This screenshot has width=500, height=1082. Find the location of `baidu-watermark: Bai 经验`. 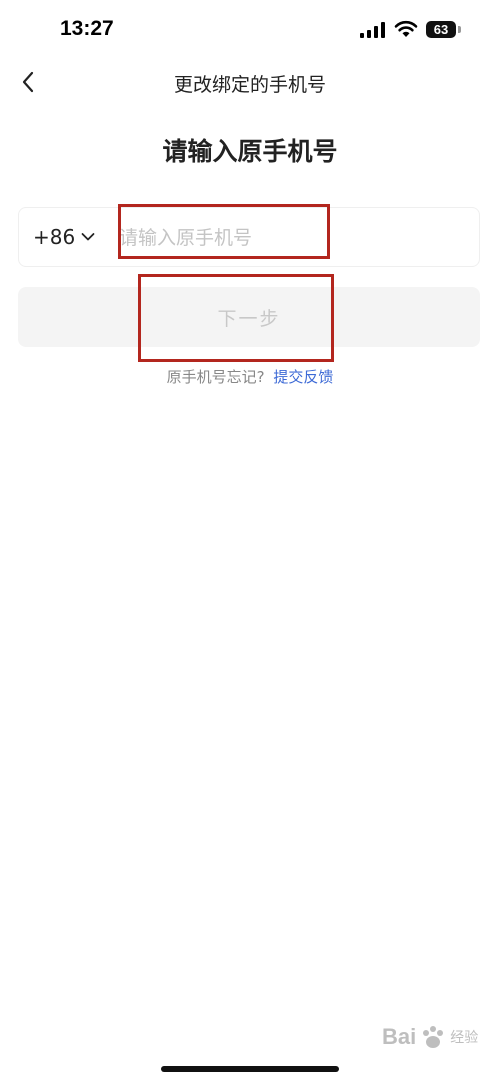

baidu-watermark: Bai 经验 is located at coordinates (430, 1037).